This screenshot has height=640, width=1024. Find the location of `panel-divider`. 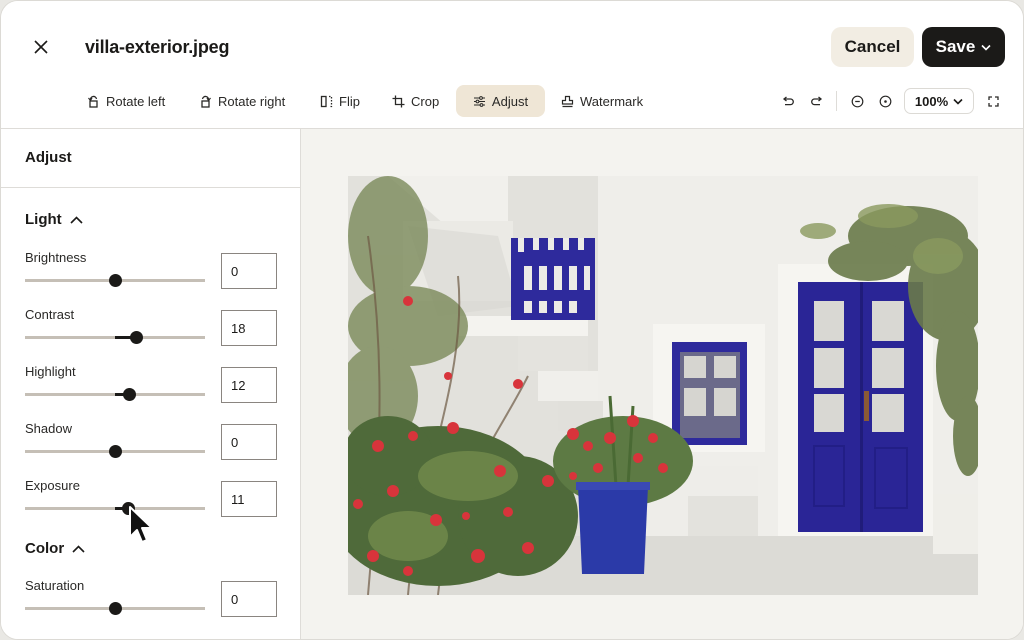

panel-divider is located at coordinates (151, 187).